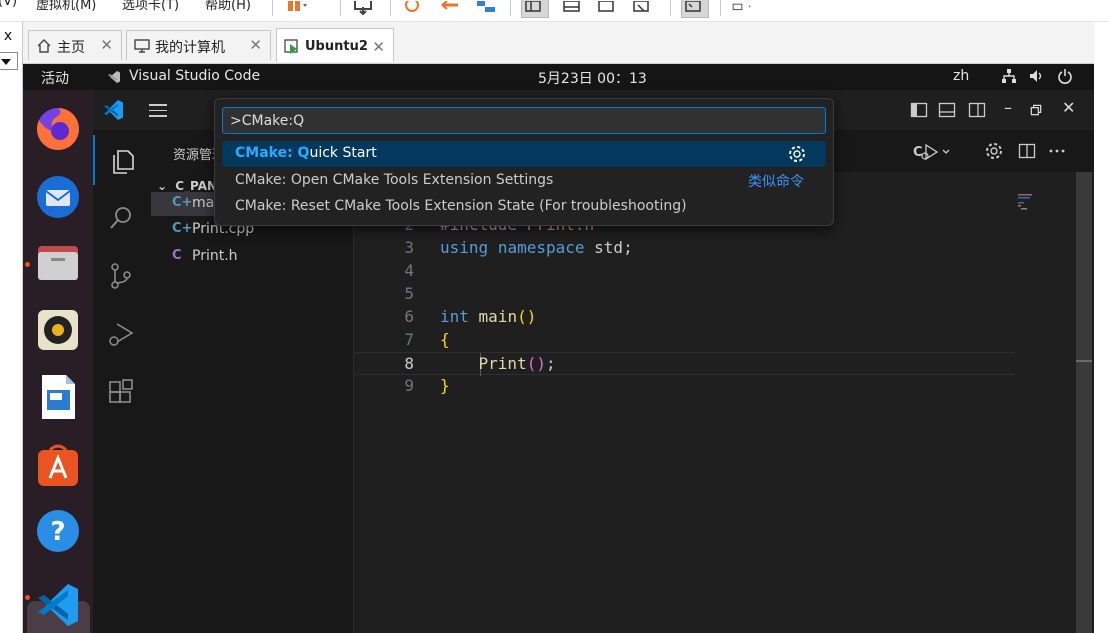 The image size is (1109, 633). Describe the element at coordinates (451, 7) in the screenshot. I see `revert-snapshot-icon` at that location.